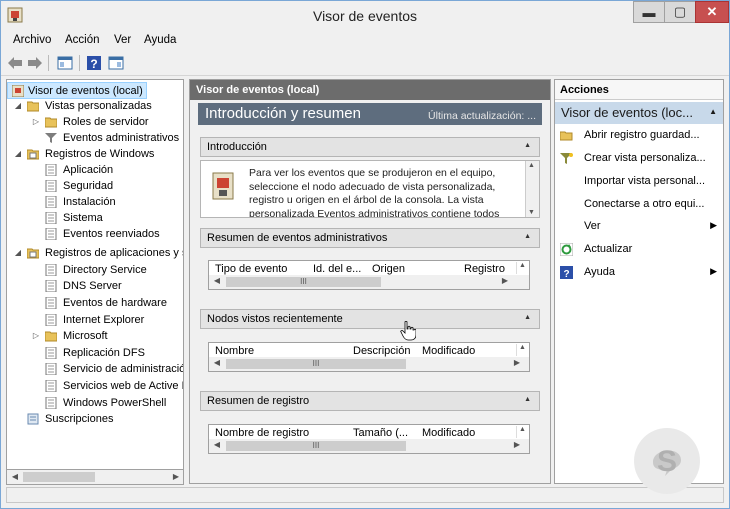 The image size is (730, 509). Describe the element at coordinates (95, 270) in the screenshot. I see `tree-node-directory: Directory Service` at that location.